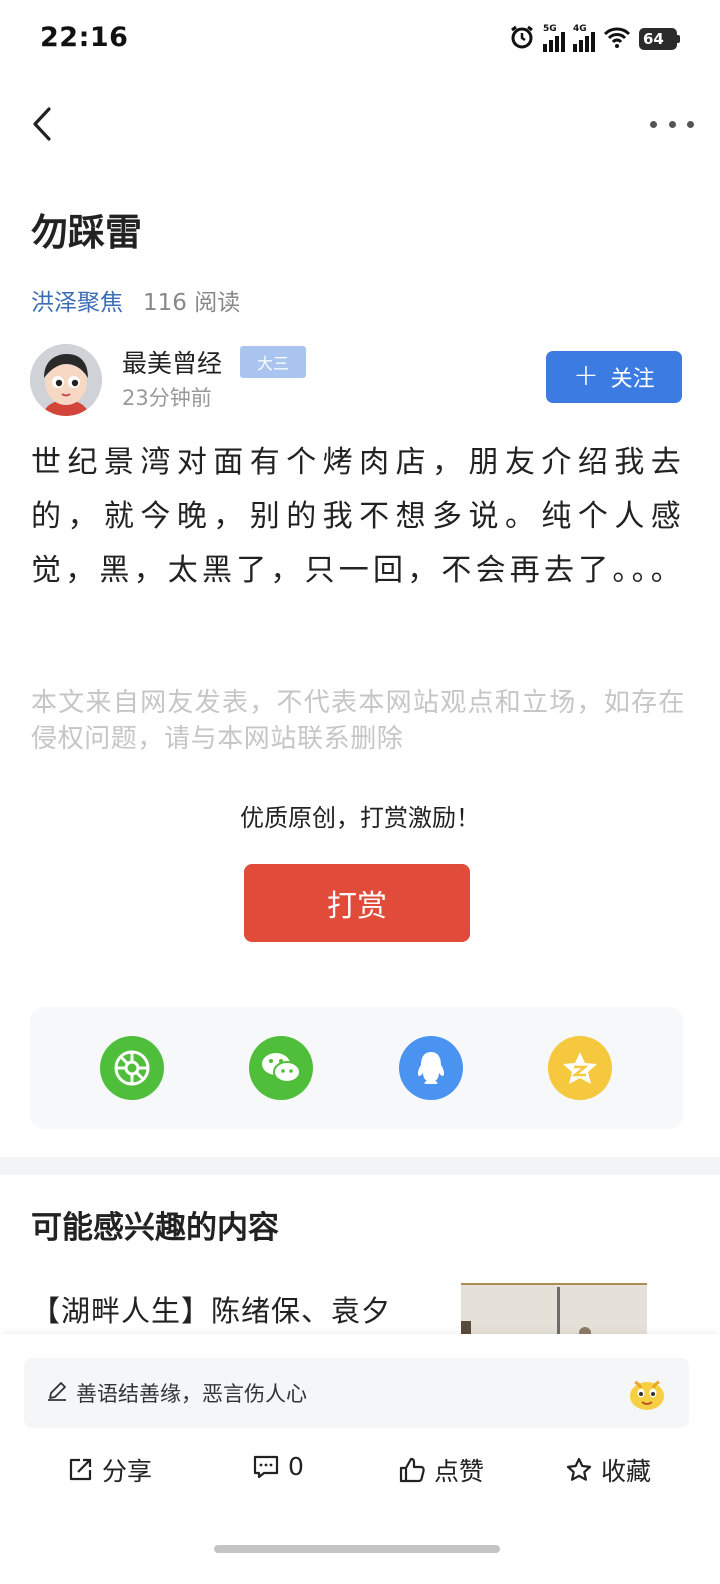 This screenshot has width=720, height=1584. What do you see at coordinates (626, 1471) in the screenshot?
I see `favorite-label: 收藏` at bounding box center [626, 1471].